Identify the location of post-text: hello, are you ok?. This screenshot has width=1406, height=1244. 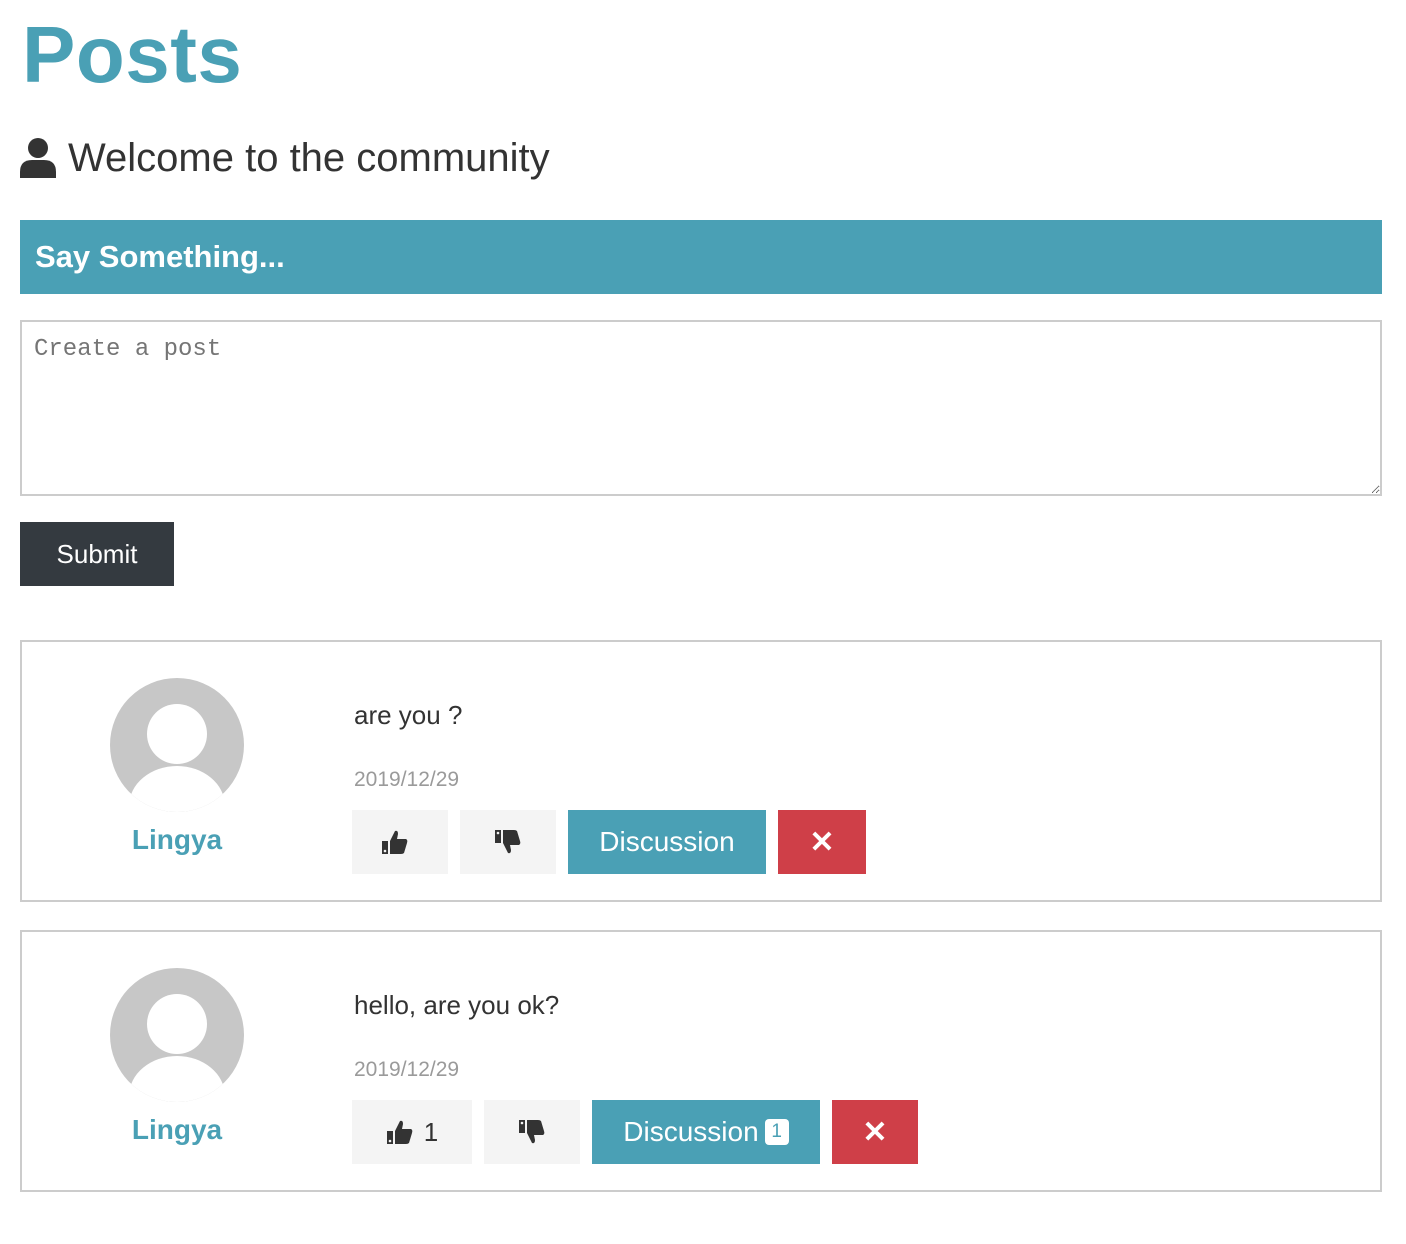
(457, 1005).